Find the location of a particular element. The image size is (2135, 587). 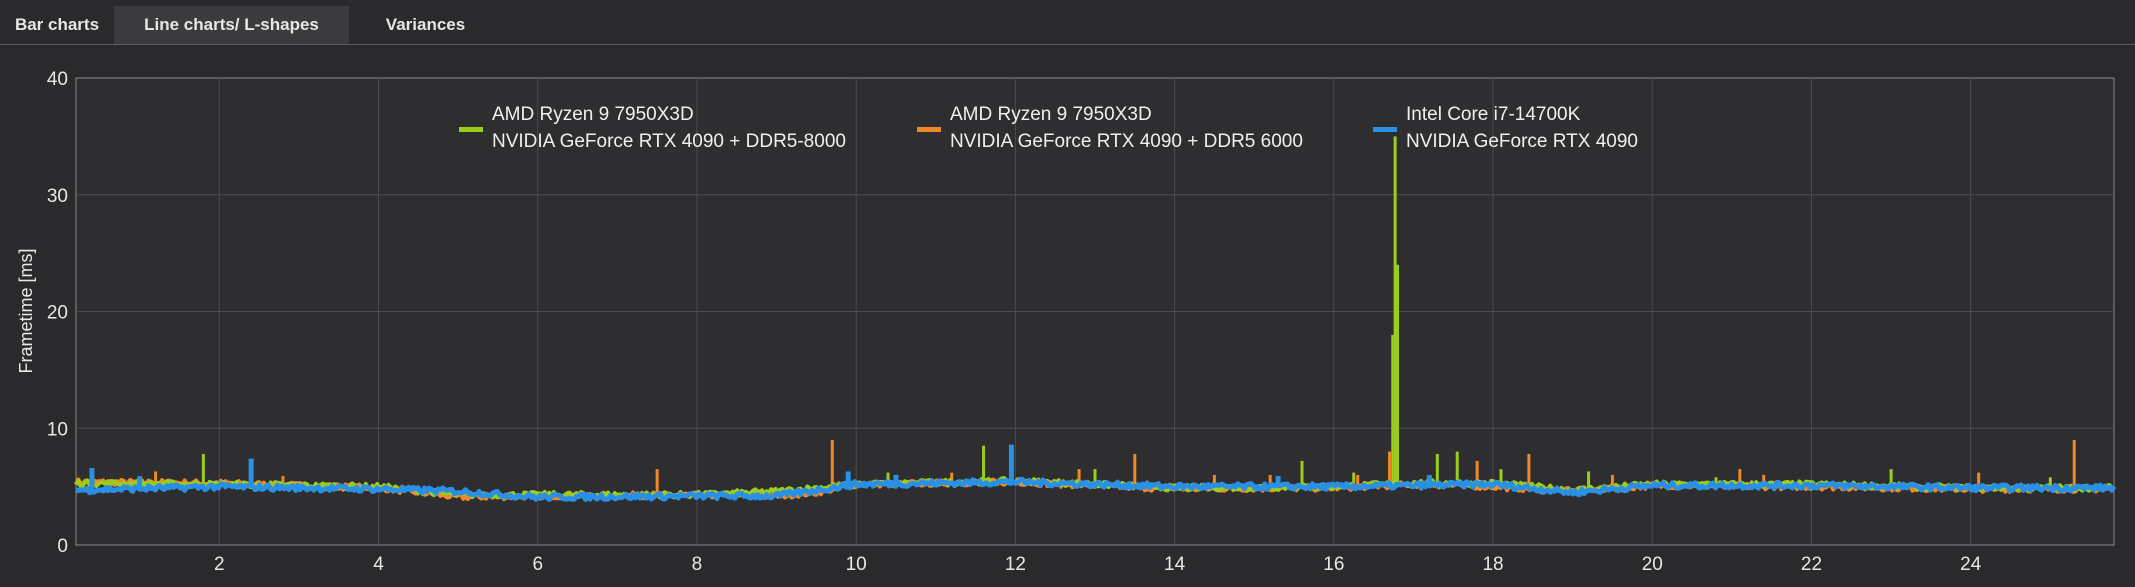

x-tick-label: 20 is located at coordinates (1652, 564).